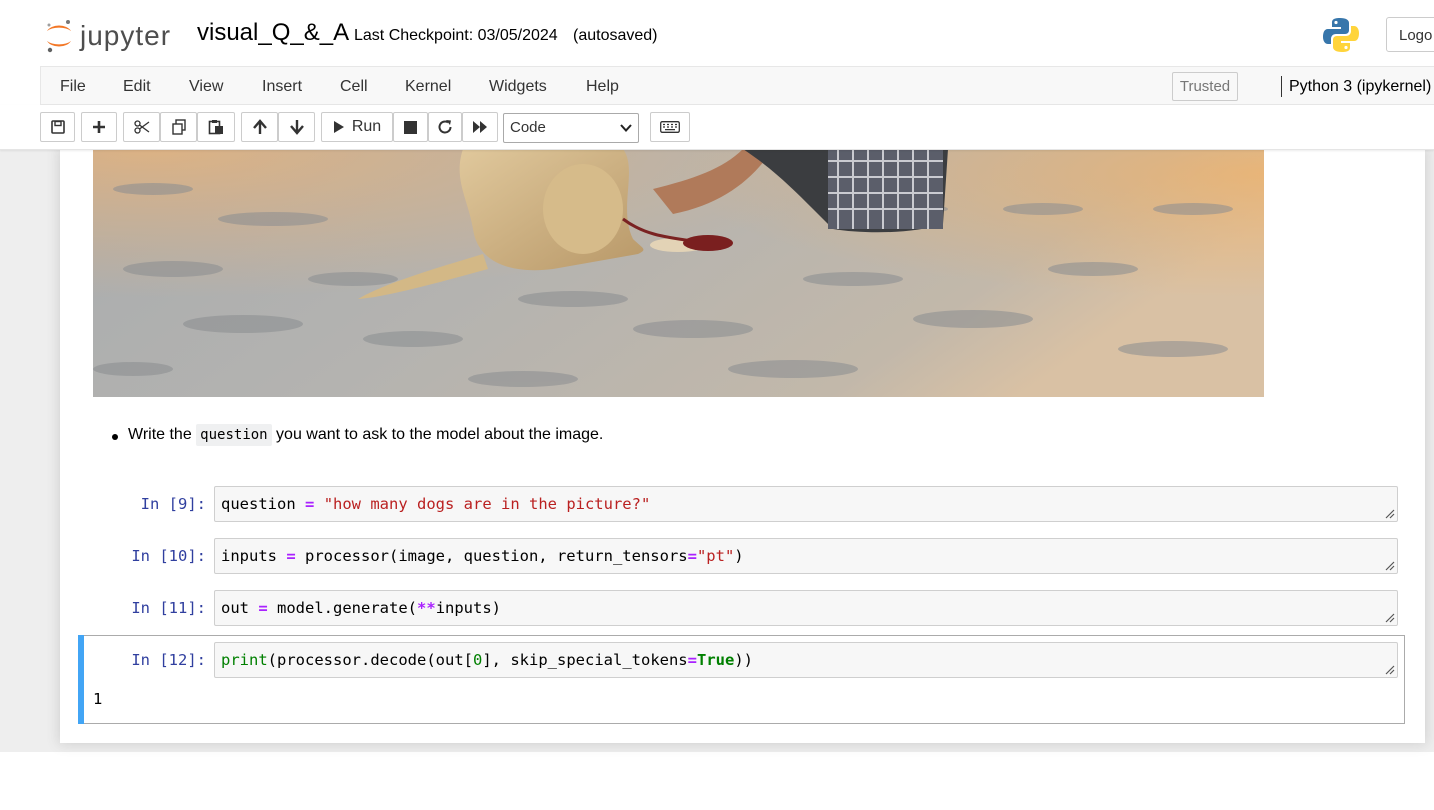 Image resolution: width=1434 pixels, height=810 pixels. Describe the element at coordinates (1341, 37) in the screenshot. I see `python-logo-icon` at that location.